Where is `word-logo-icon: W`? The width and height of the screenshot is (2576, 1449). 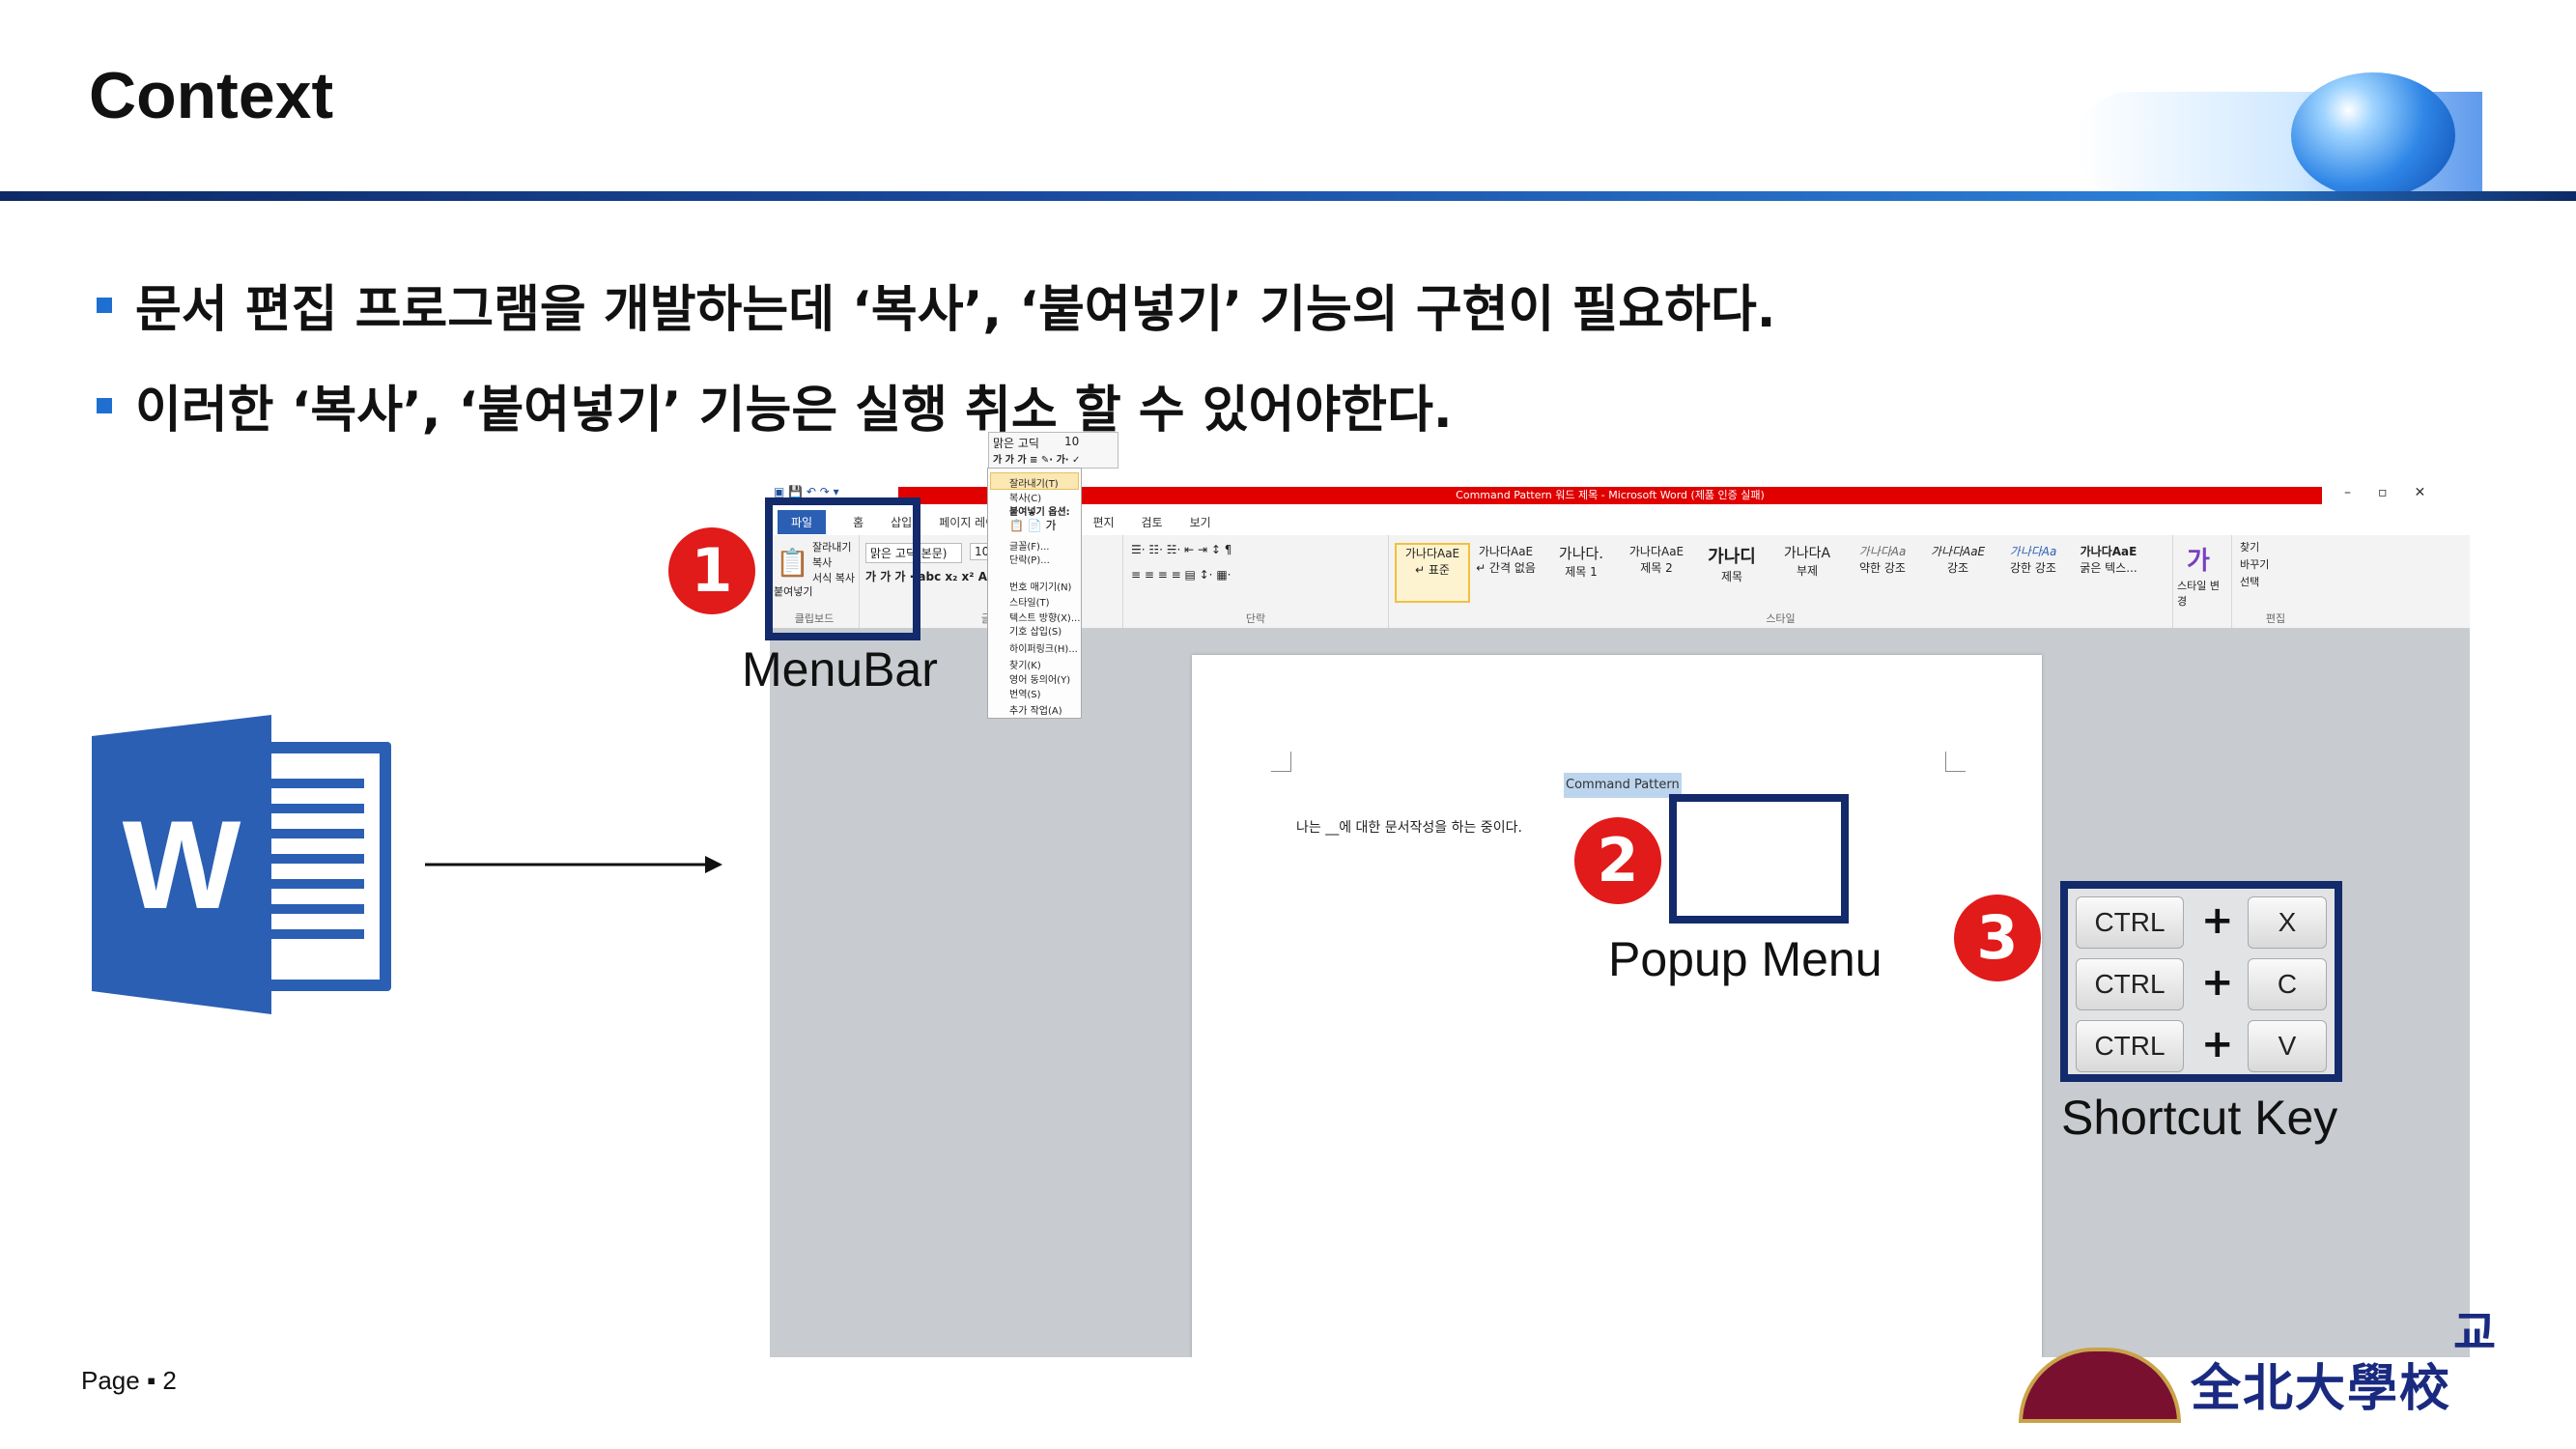
word-logo-icon: W is located at coordinates (241, 864).